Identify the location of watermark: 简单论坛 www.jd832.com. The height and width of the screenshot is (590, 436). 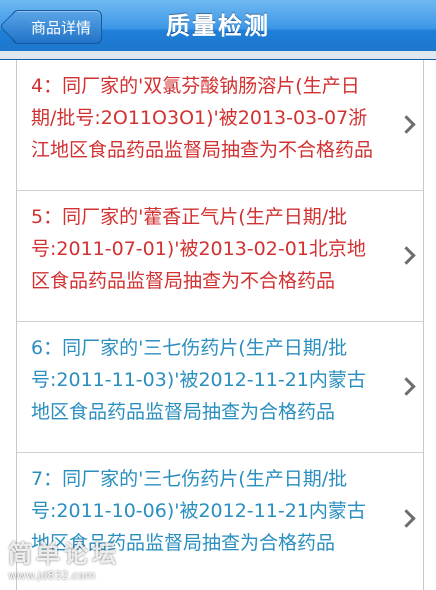
(64, 558).